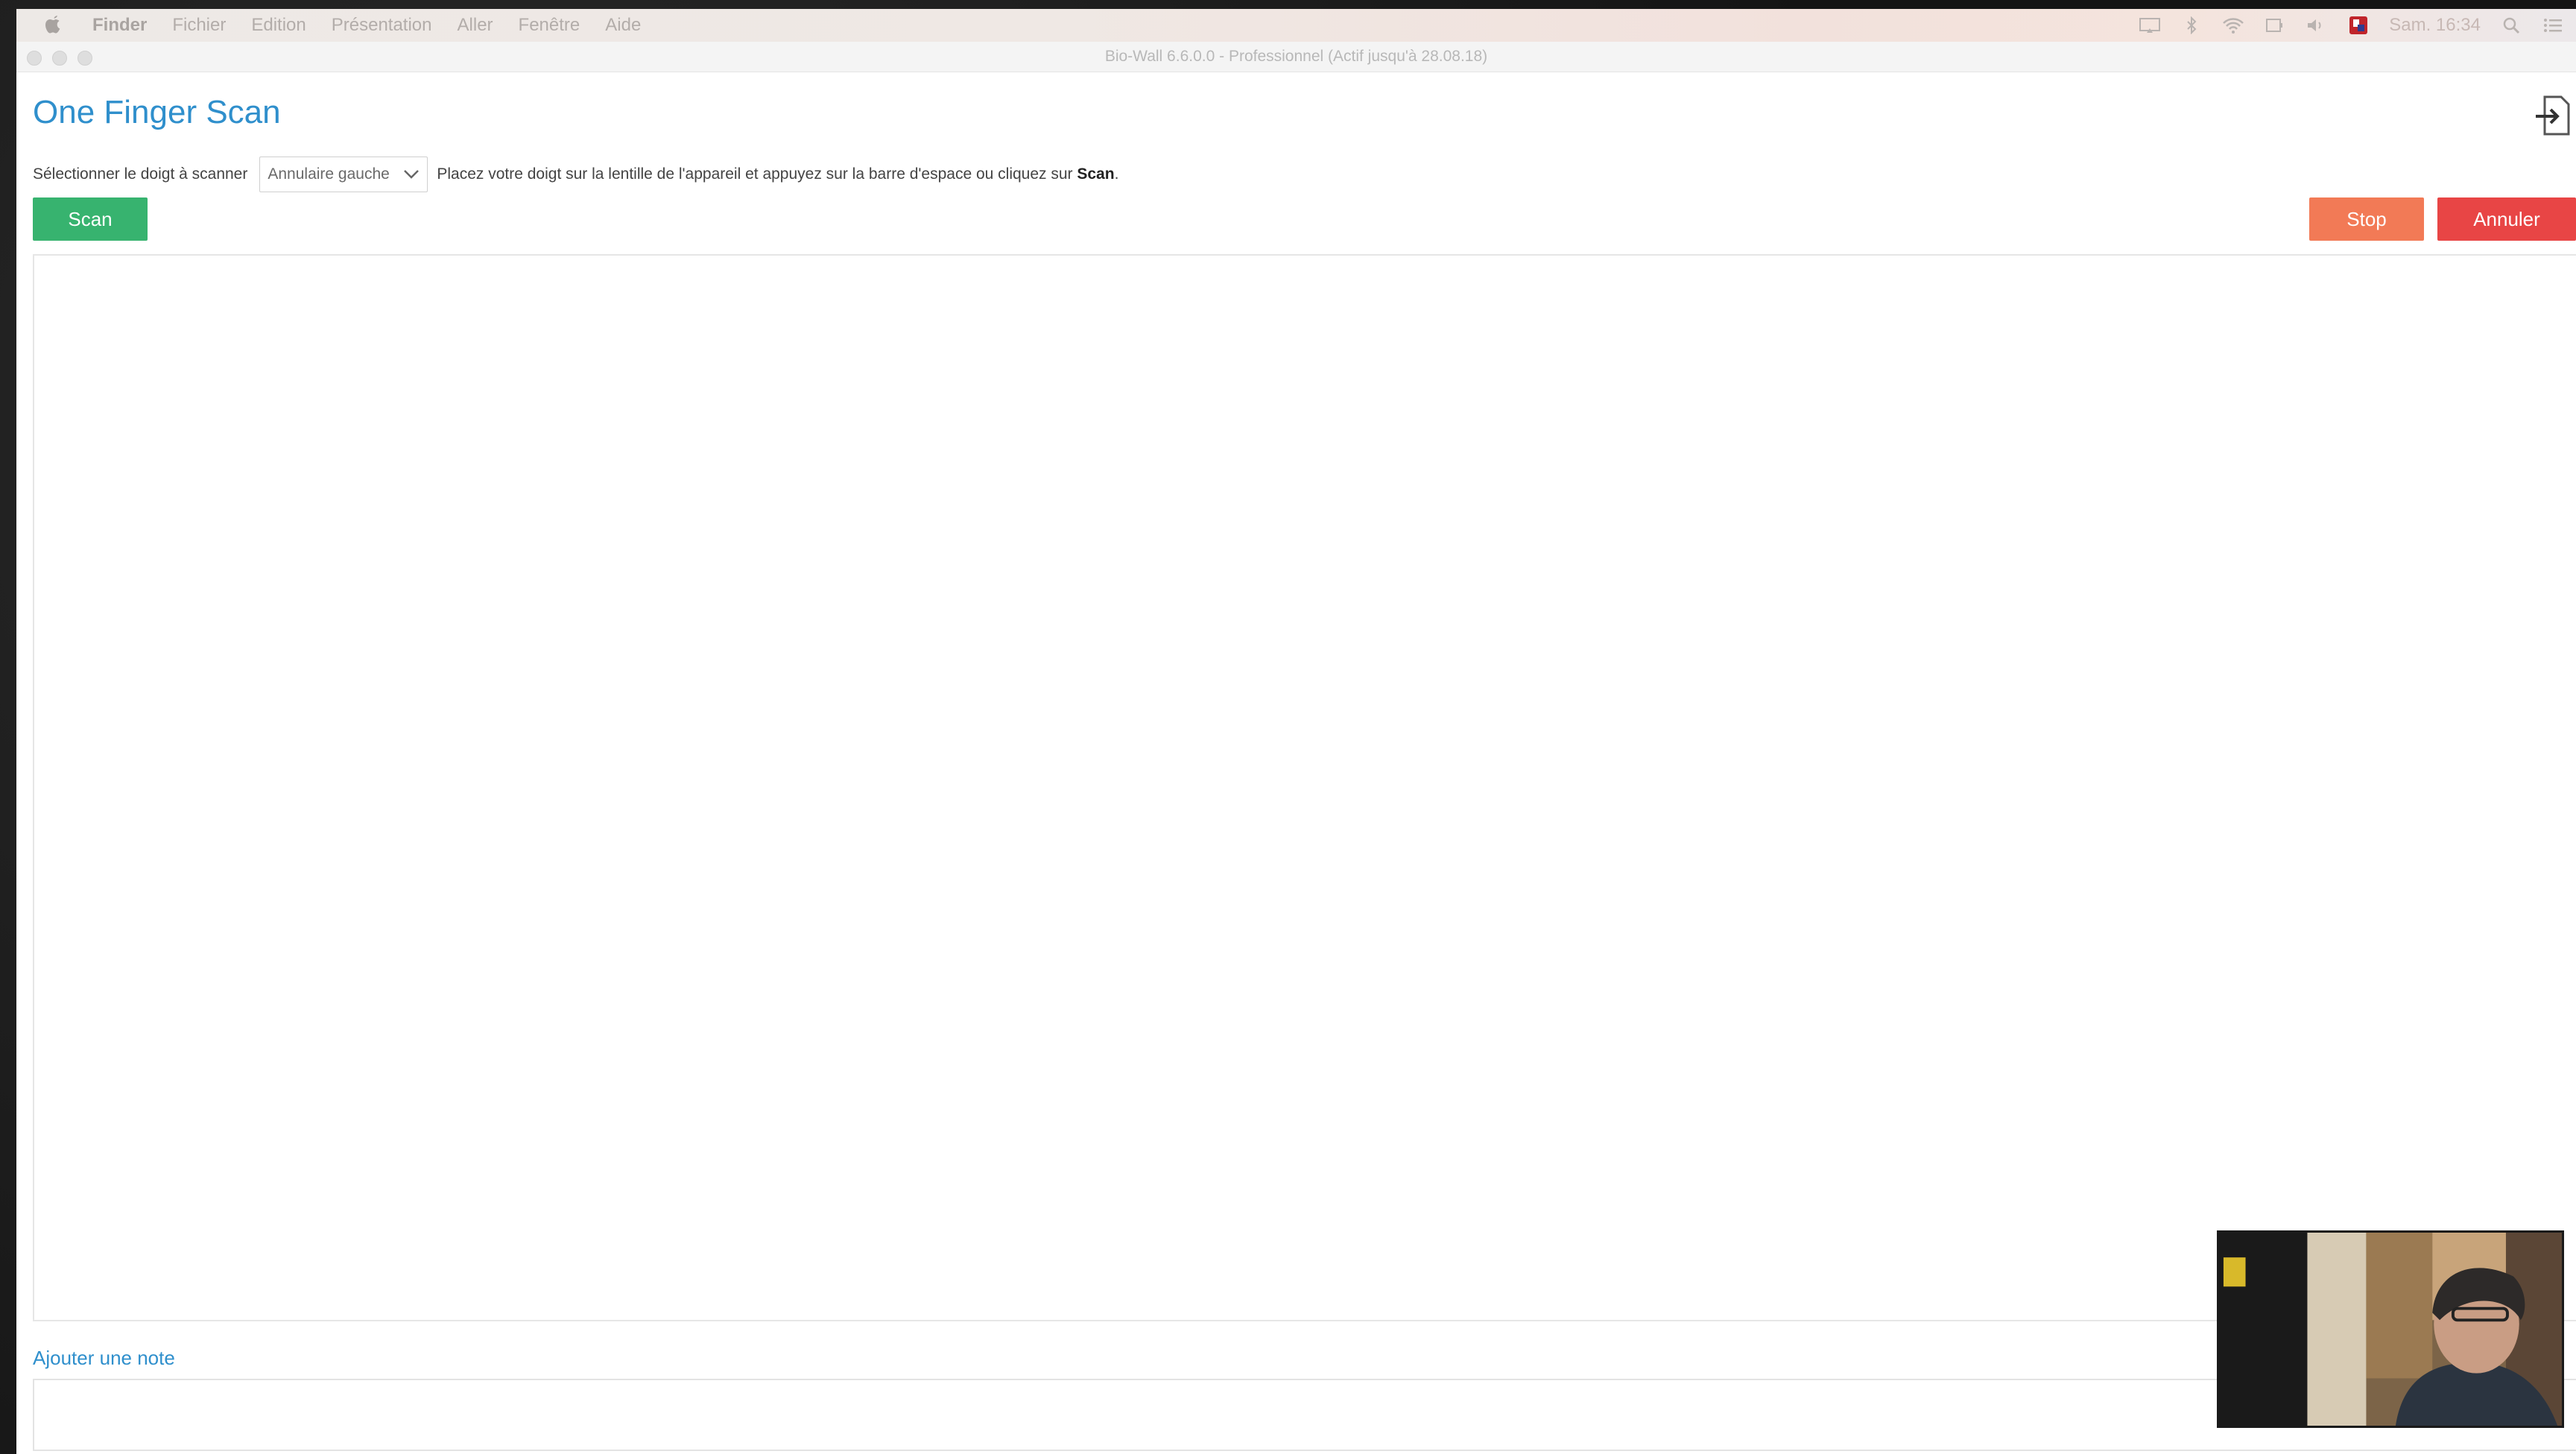  I want to click on finger-select: Annulaire gauche, so click(343, 174).